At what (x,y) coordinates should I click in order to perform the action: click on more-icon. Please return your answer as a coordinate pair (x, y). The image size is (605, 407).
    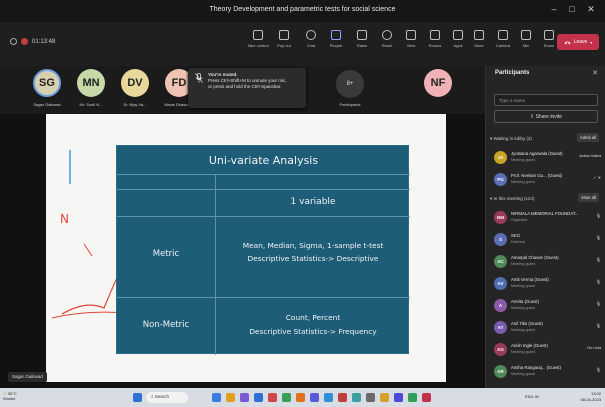
    Looking at the image, I should click on (479, 35).